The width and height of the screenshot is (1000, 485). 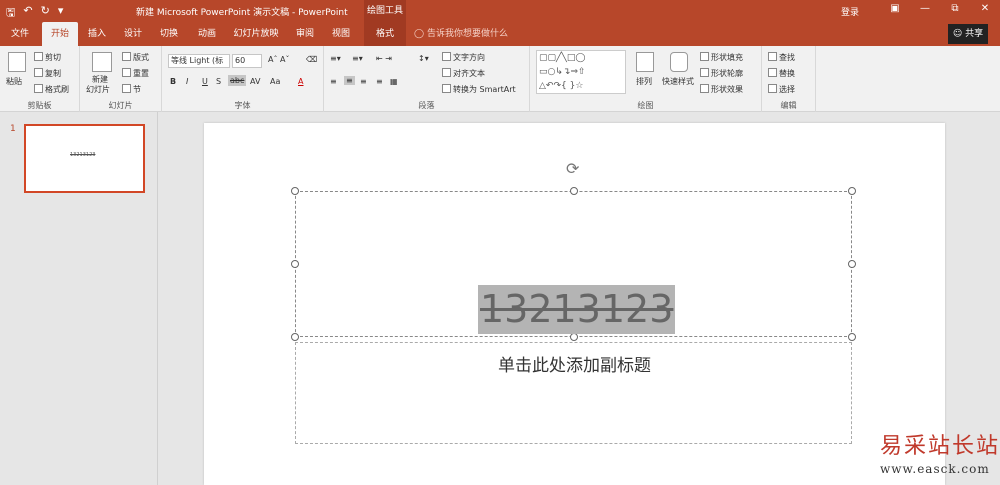 What do you see at coordinates (98, 89) in the screenshot?
I see `new-slide-label: 幻灯片` at bounding box center [98, 89].